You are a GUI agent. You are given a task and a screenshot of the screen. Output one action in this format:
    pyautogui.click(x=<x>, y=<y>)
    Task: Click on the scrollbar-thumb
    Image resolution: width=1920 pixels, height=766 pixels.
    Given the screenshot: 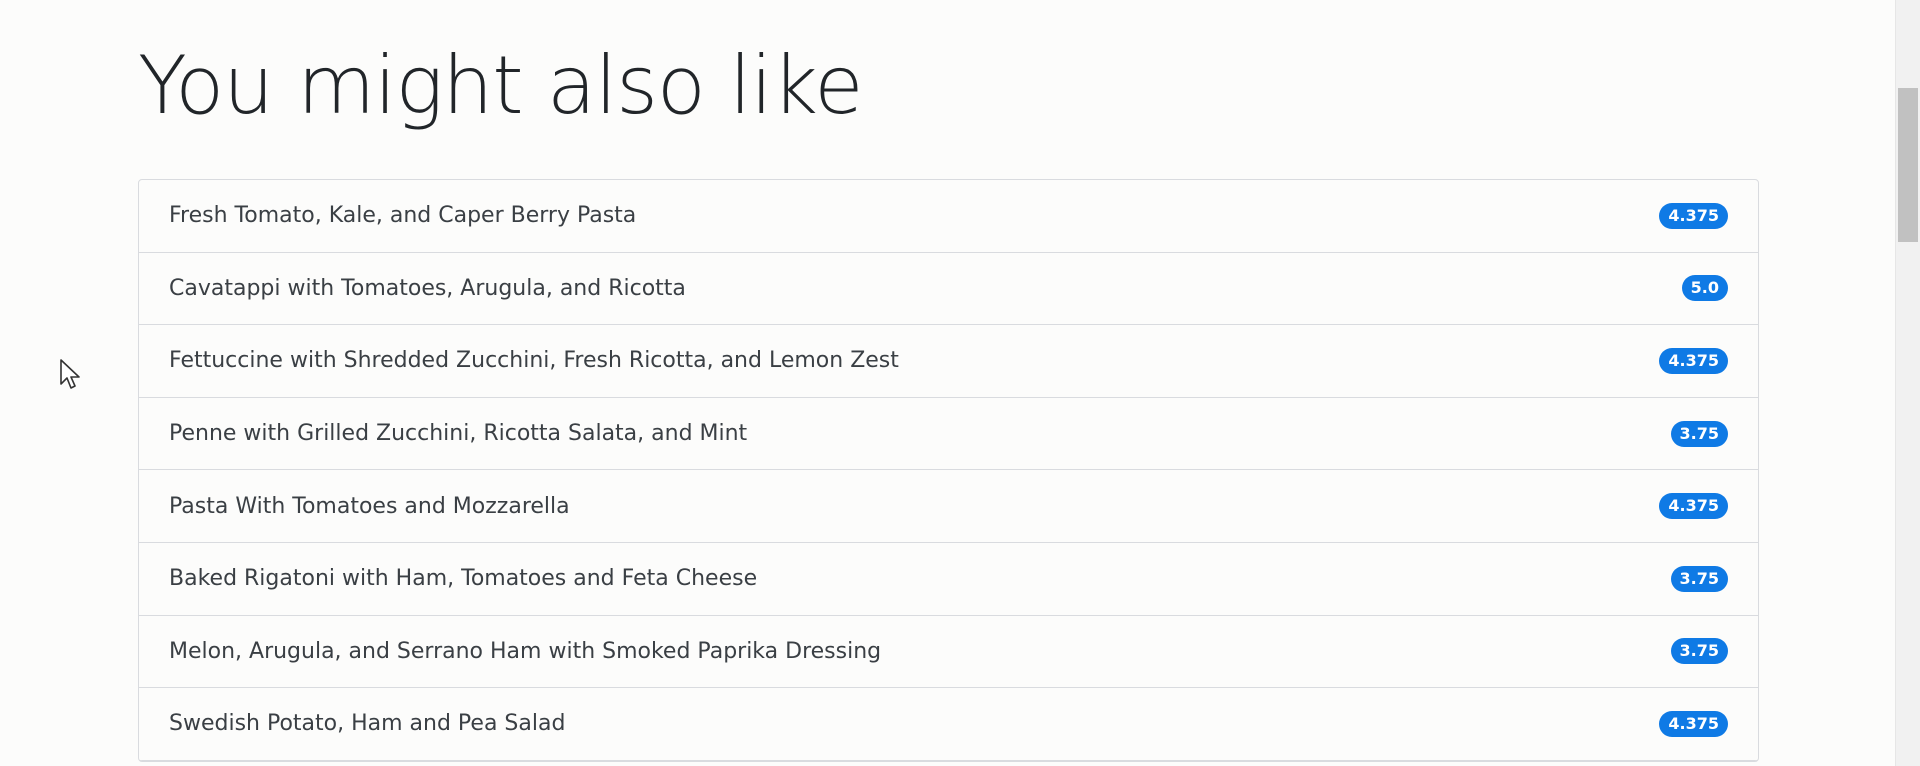 What is the action you would take?
    pyautogui.click(x=1908, y=165)
    